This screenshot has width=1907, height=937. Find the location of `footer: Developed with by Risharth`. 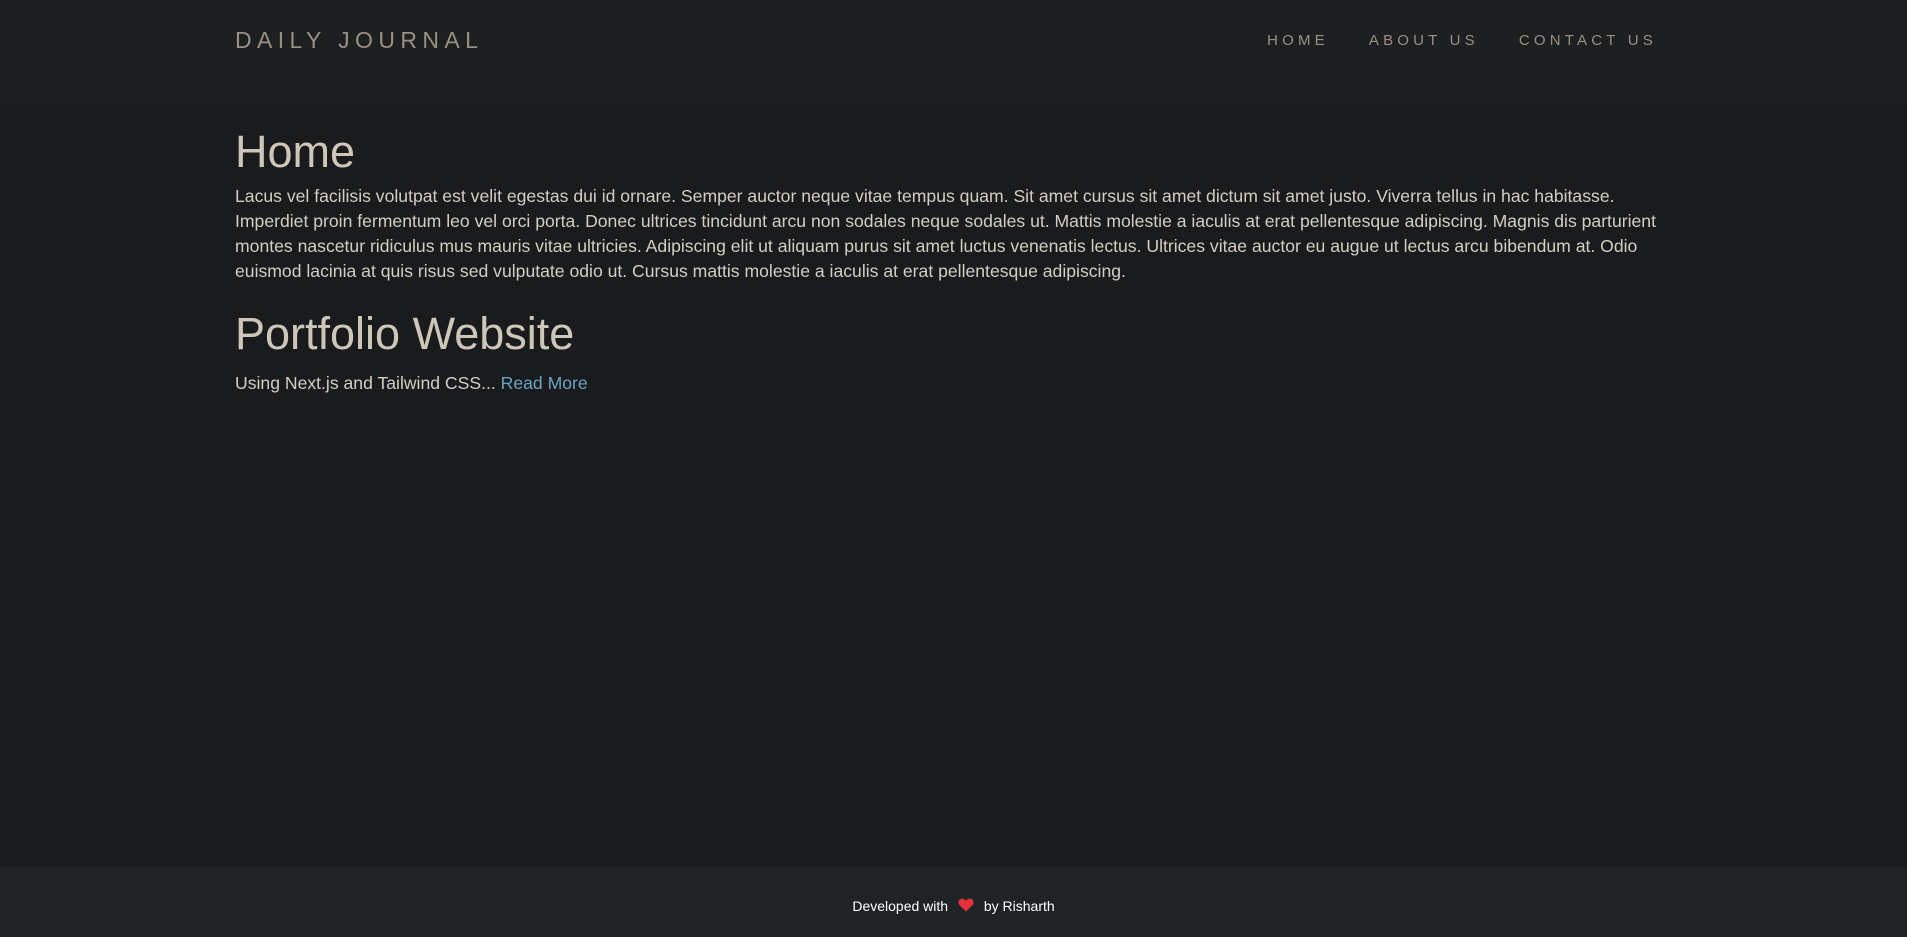

footer: Developed with by Risharth is located at coordinates (953, 901).